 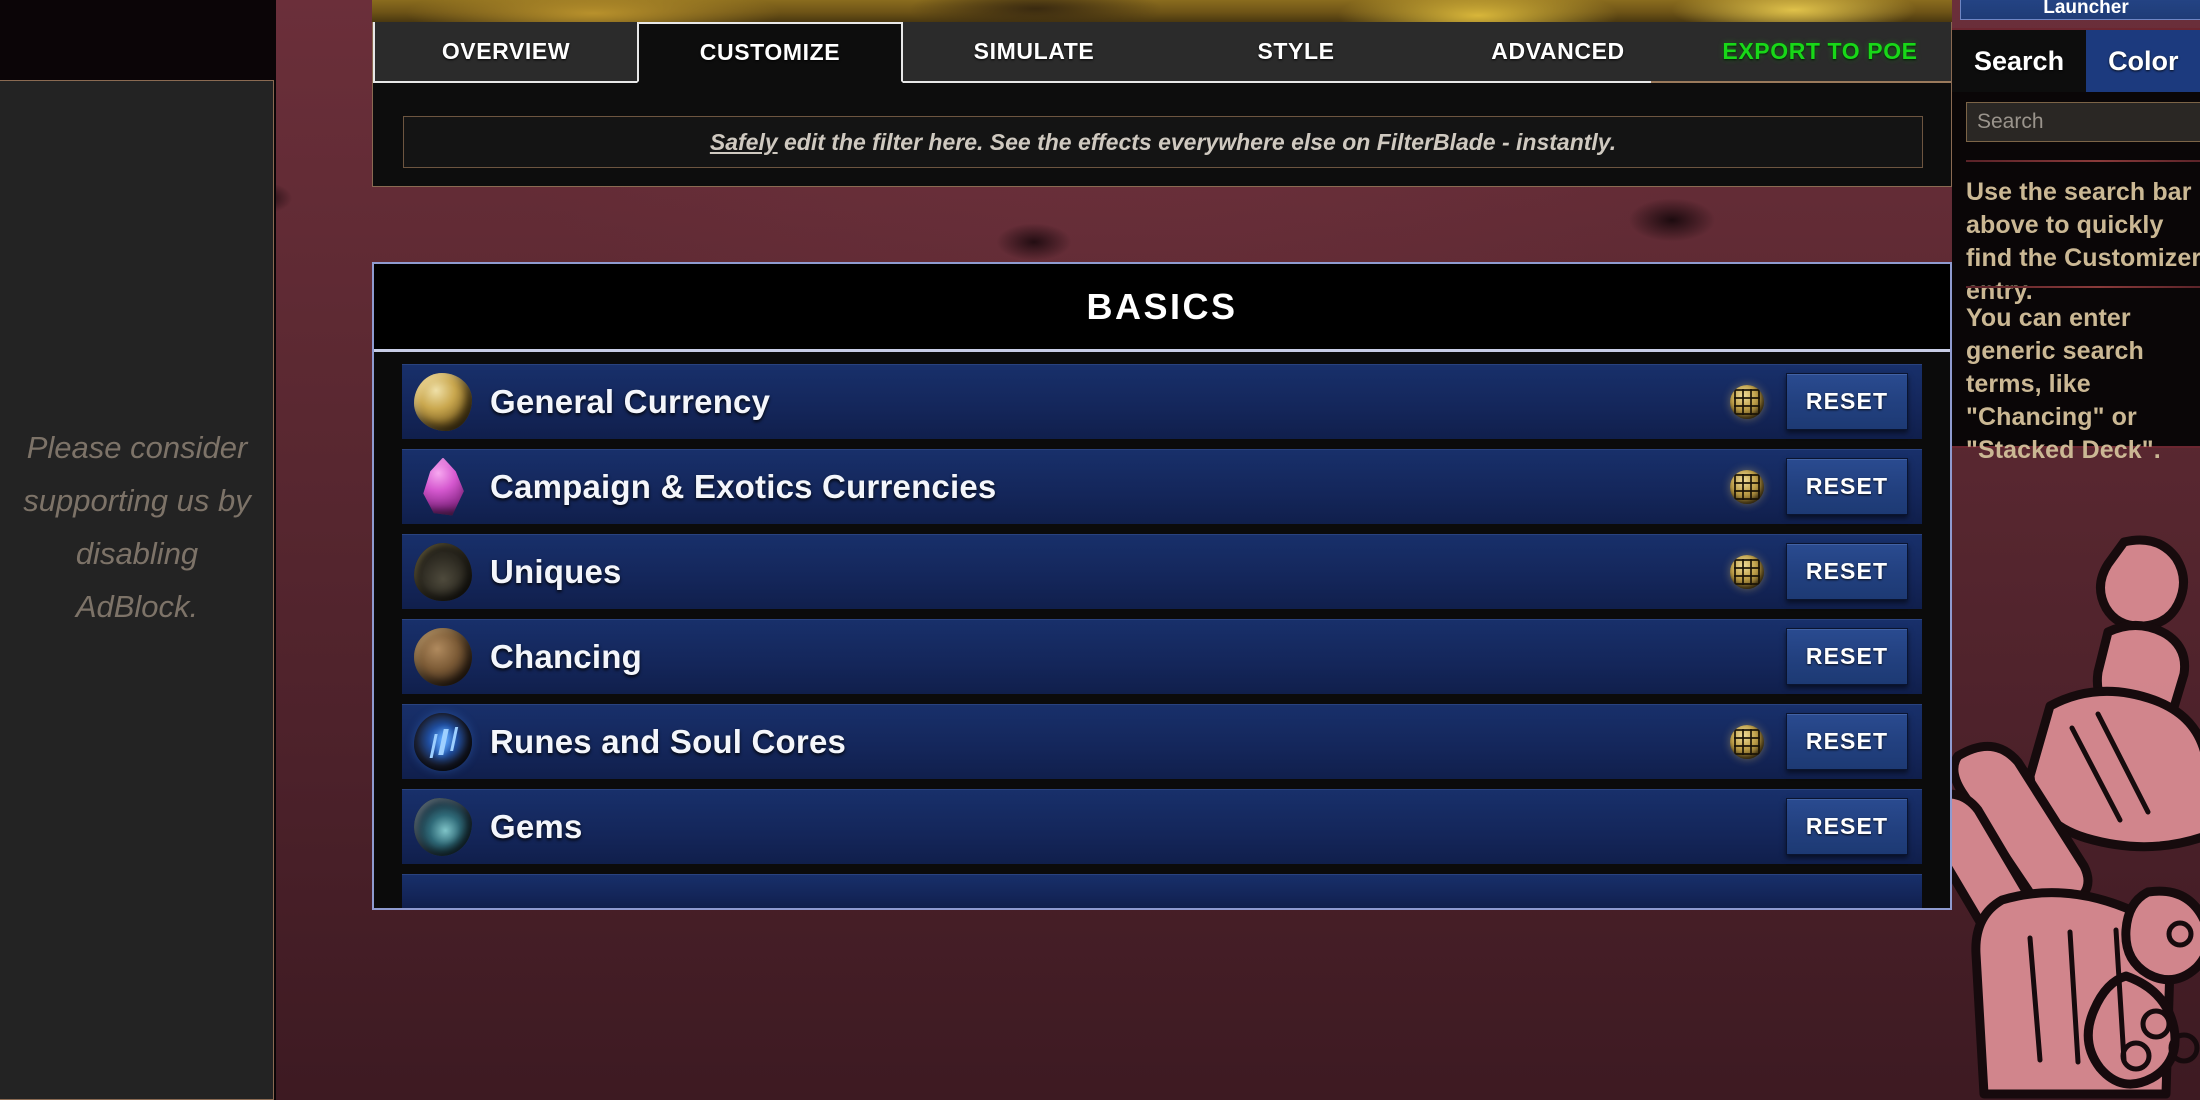 What do you see at coordinates (2083, 122) in the screenshot?
I see `search-input` at bounding box center [2083, 122].